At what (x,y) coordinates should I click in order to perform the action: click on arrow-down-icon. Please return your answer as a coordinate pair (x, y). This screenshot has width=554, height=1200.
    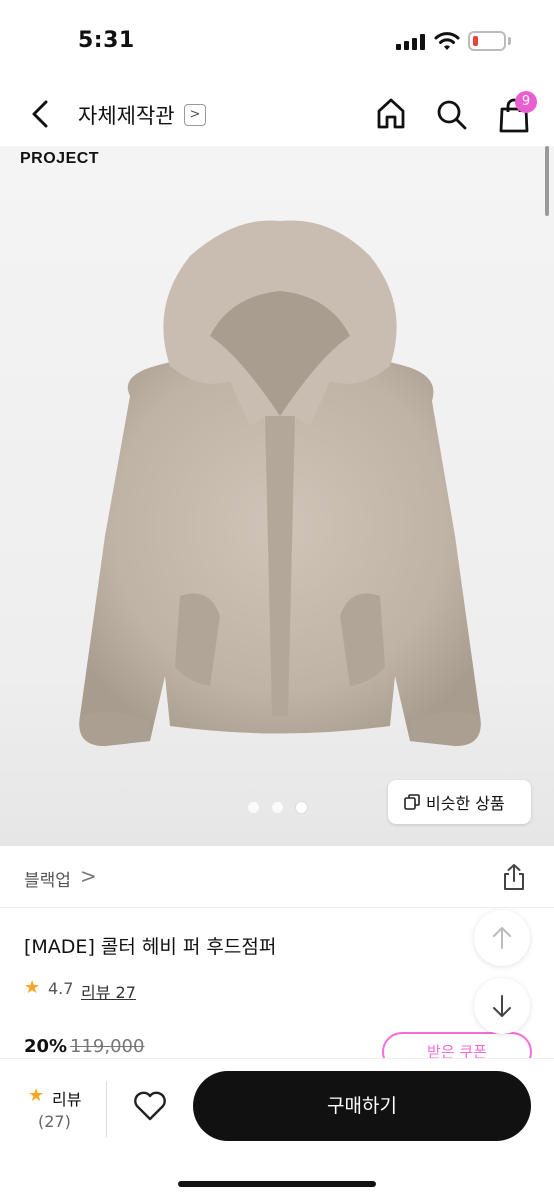
    Looking at the image, I should click on (502, 1006).